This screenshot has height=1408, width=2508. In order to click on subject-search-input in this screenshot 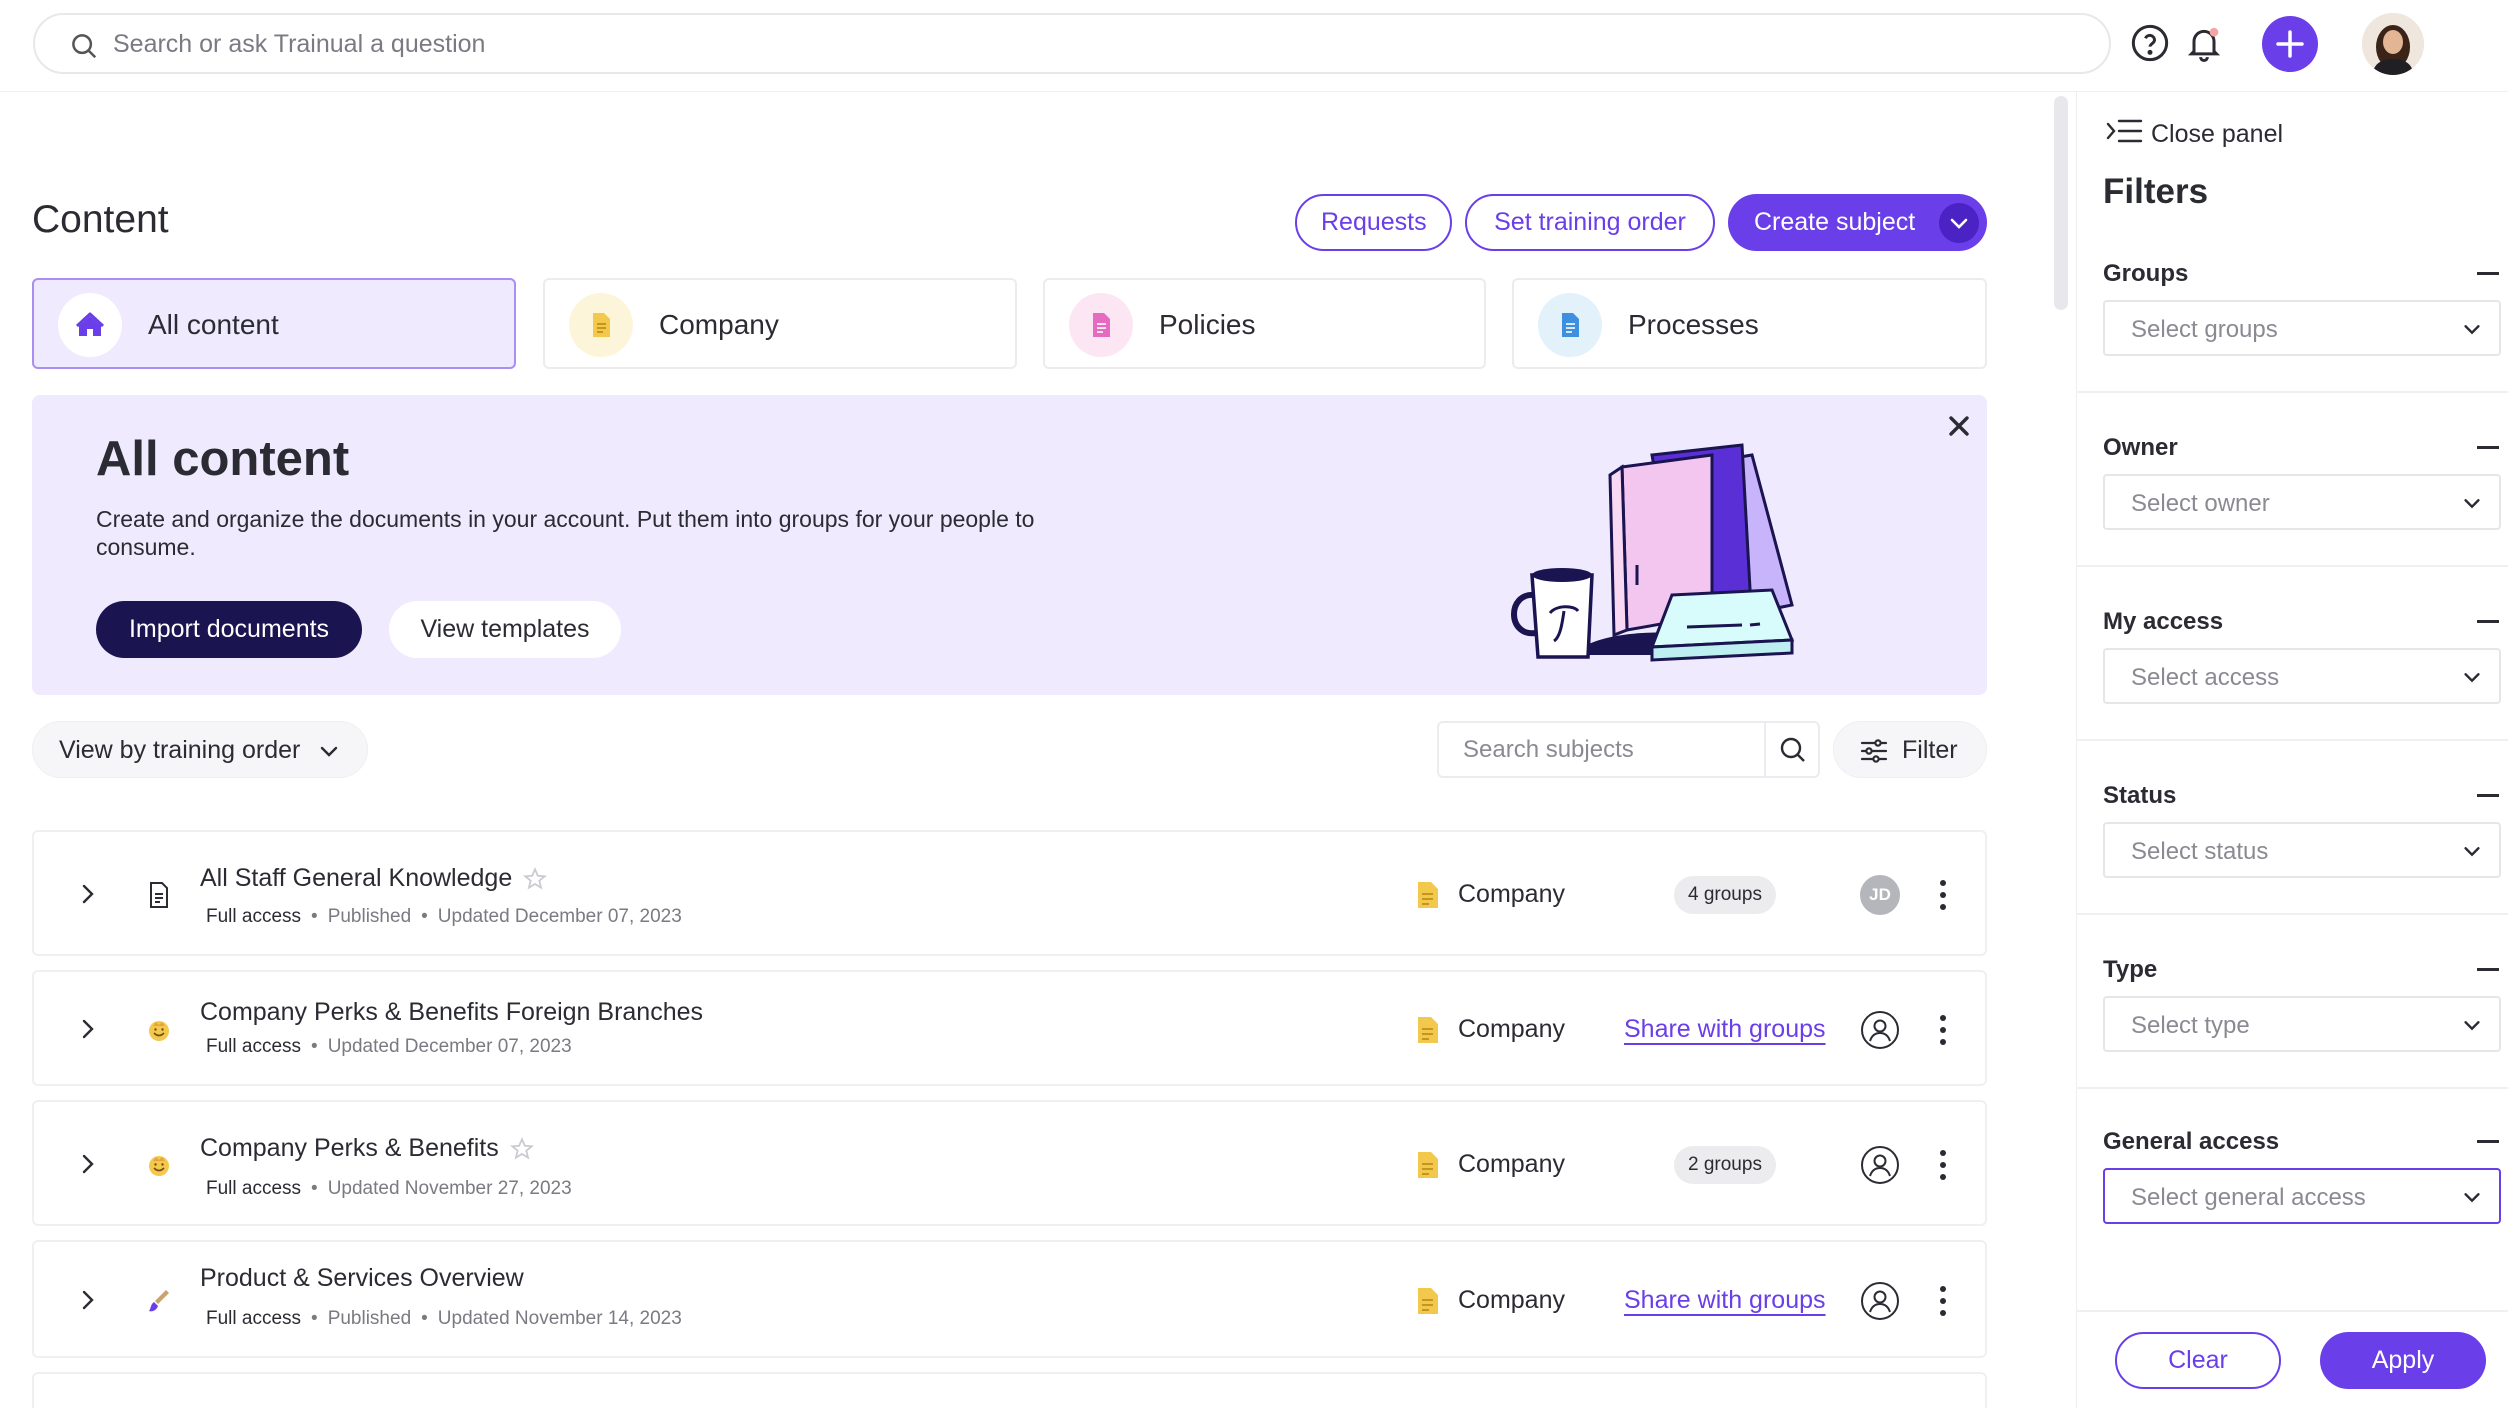, I will do `click(1613, 750)`.